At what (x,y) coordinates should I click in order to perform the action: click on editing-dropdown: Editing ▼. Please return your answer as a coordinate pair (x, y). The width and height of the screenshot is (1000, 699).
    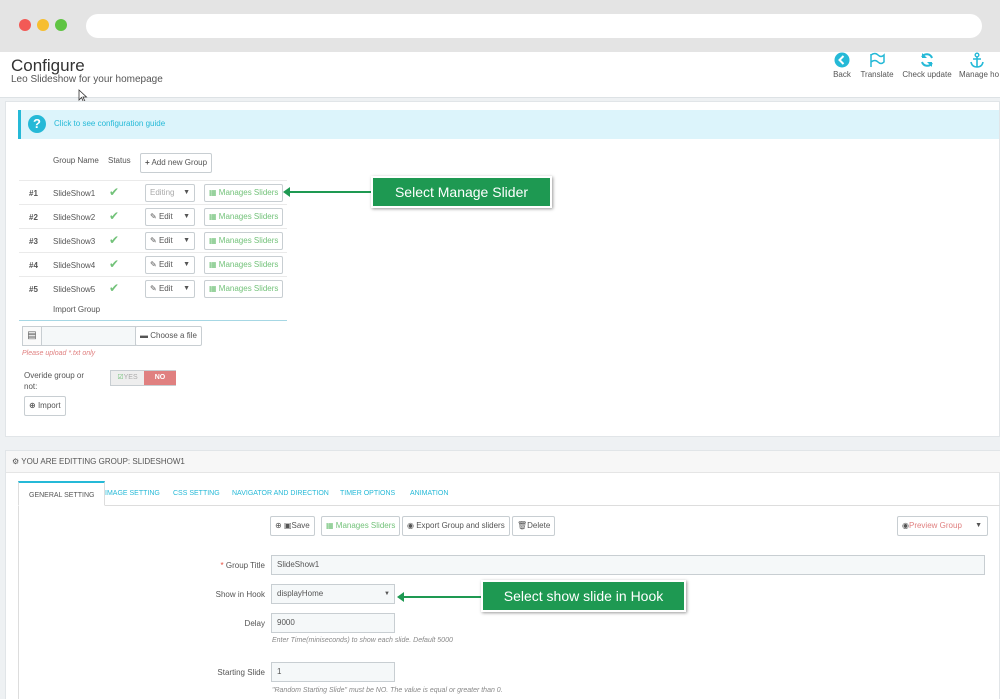
    Looking at the image, I should click on (170, 193).